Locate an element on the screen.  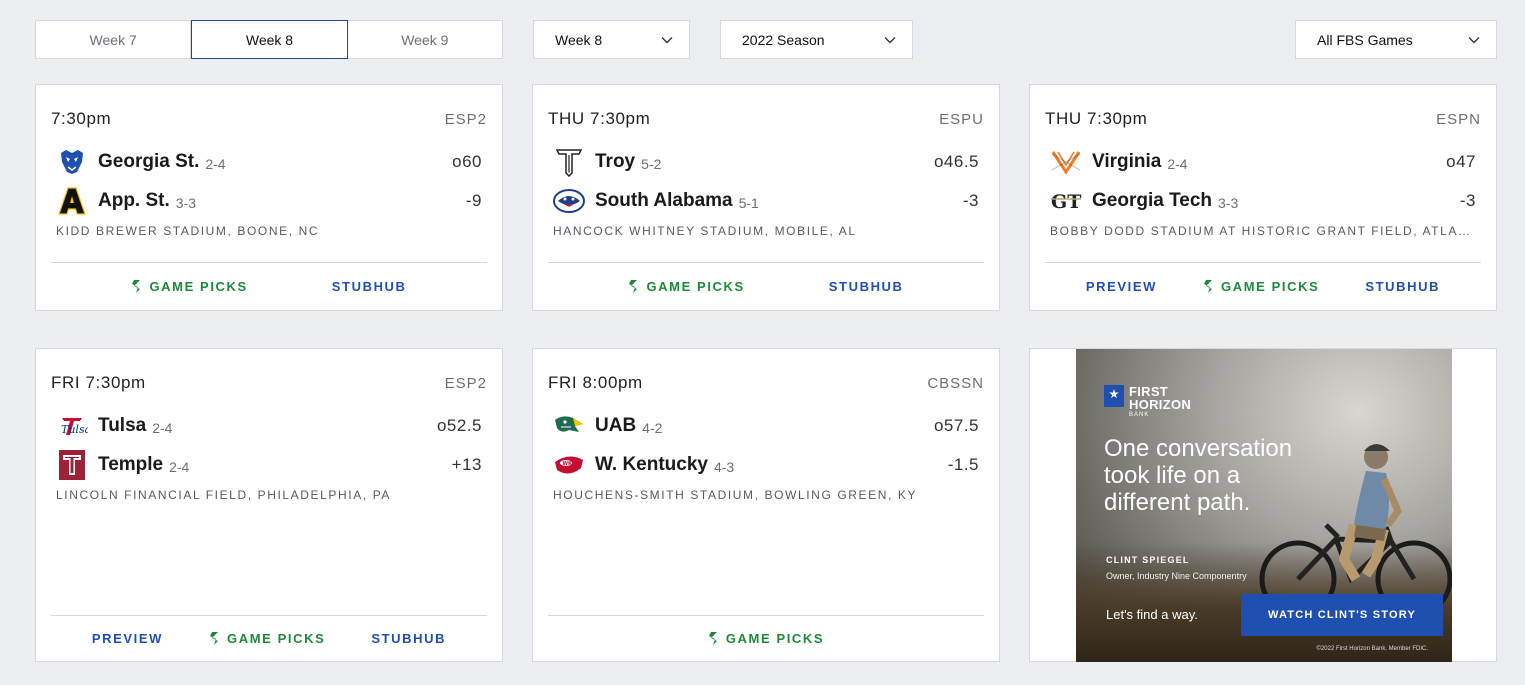
virginia-sabres-logo is located at coordinates (1066, 162).